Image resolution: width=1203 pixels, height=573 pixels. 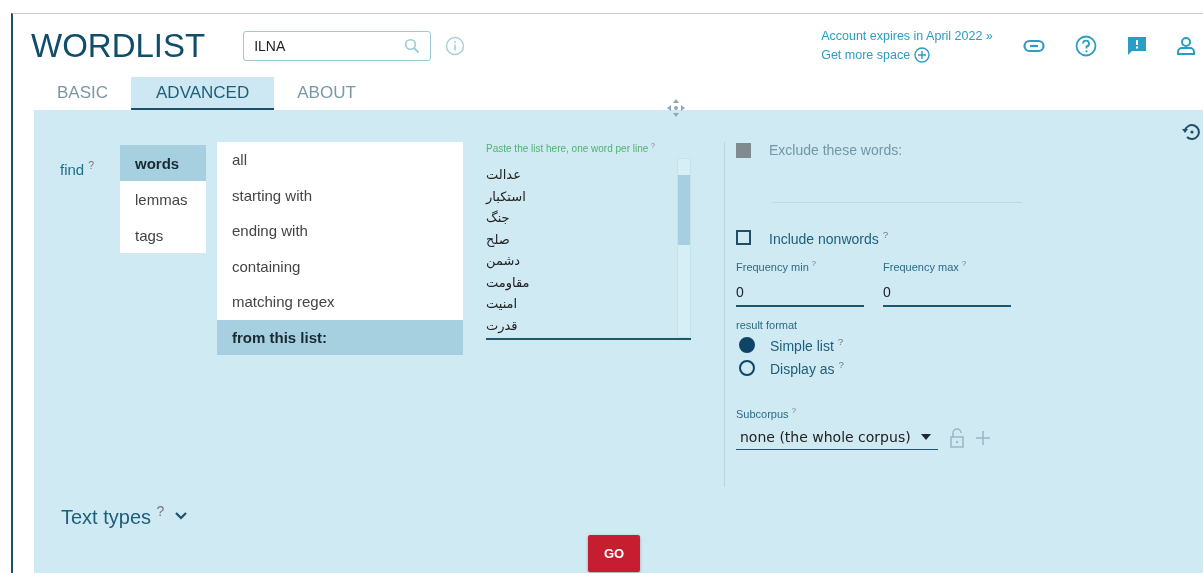 What do you see at coordinates (340, 337) in the screenshot?
I see `match-mode-option: from this list:` at bounding box center [340, 337].